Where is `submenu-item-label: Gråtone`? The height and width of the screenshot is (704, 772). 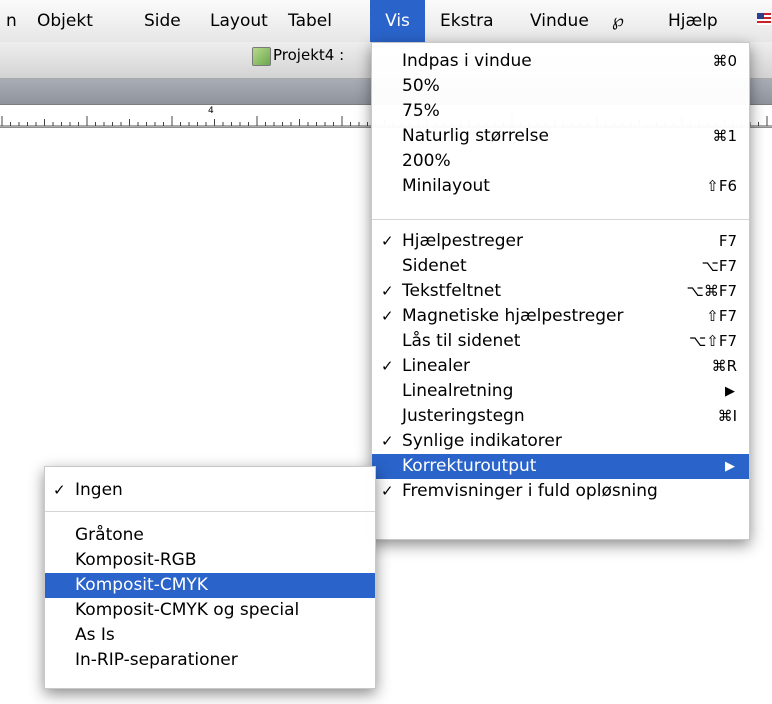 submenu-item-label: Gråtone is located at coordinates (109, 535).